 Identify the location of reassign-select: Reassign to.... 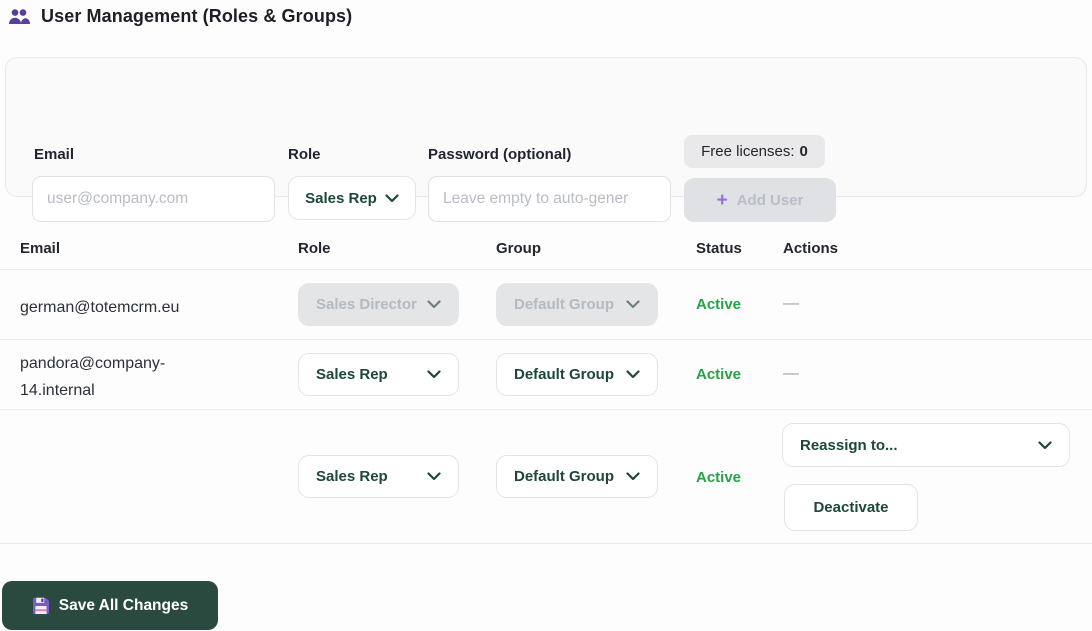
(926, 445).